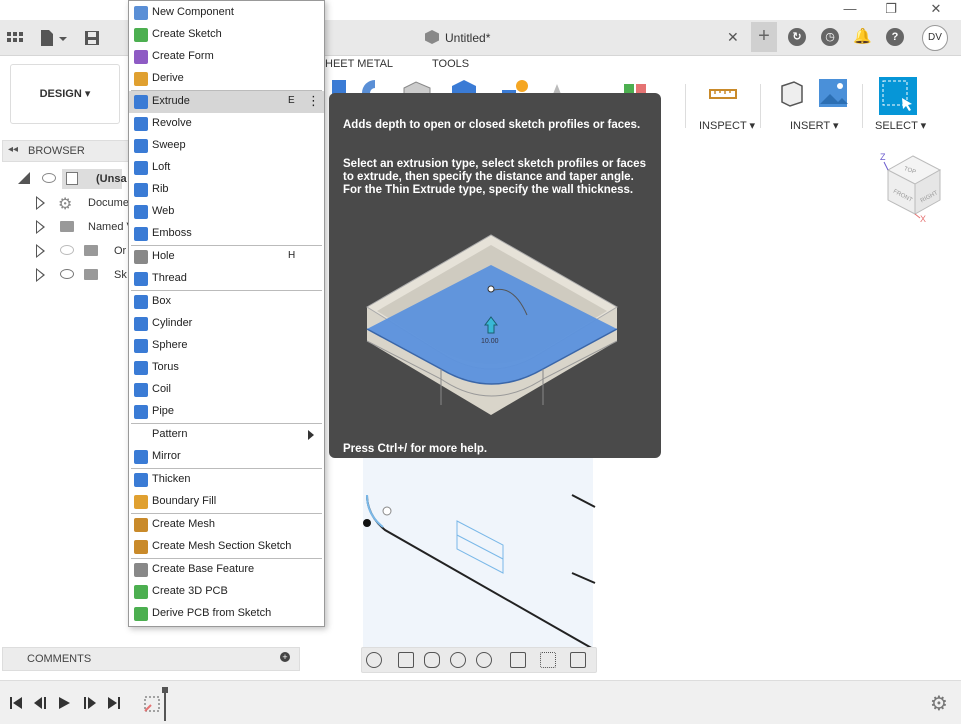  Describe the element at coordinates (450, 64) in the screenshot. I see `tab-tools: TOOLS` at that location.